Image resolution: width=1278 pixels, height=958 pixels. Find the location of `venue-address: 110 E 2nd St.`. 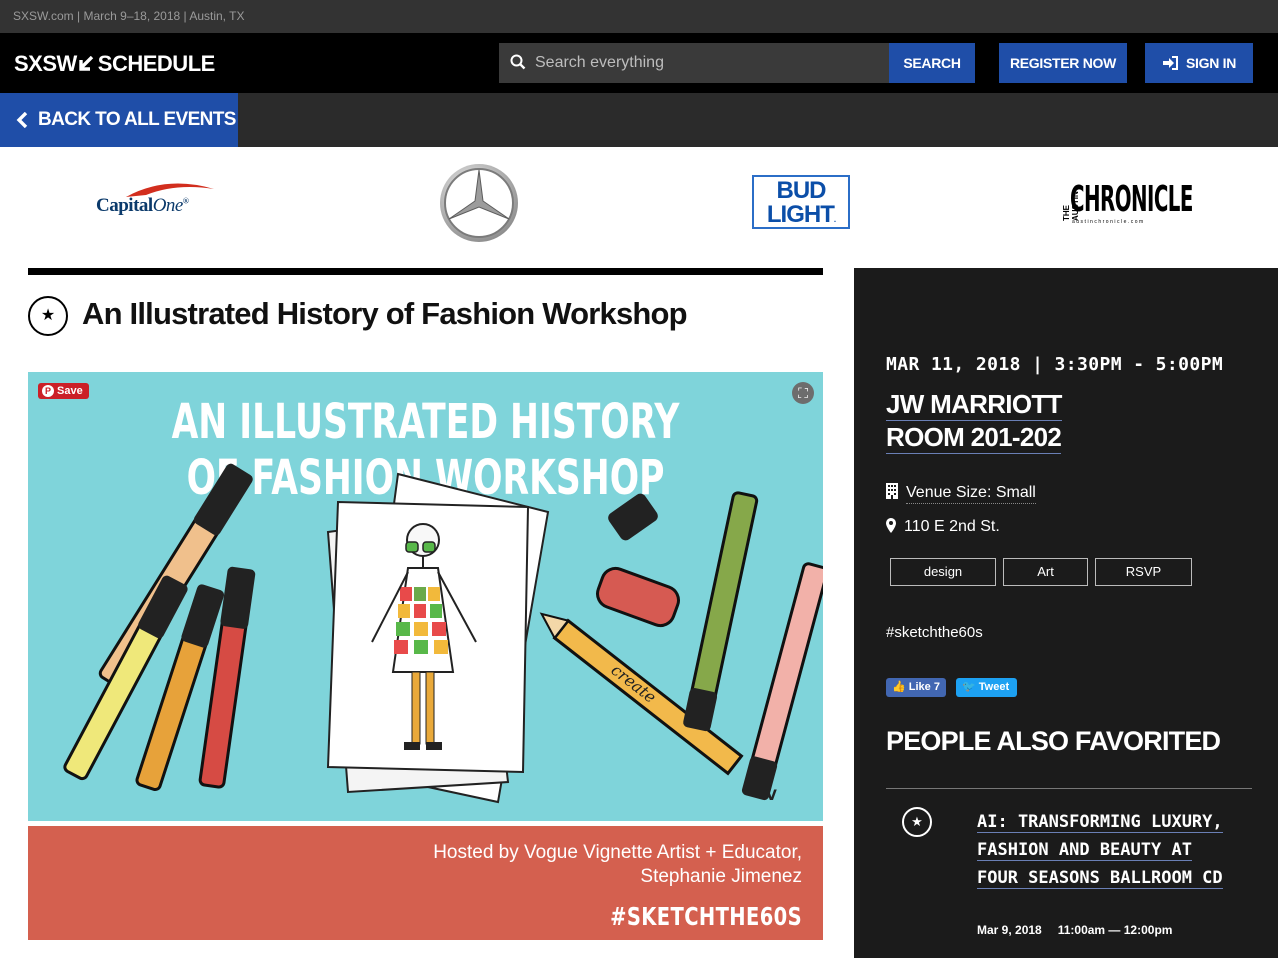

venue-address: 110 E 2nd St. is located at coordinates (943, 526).